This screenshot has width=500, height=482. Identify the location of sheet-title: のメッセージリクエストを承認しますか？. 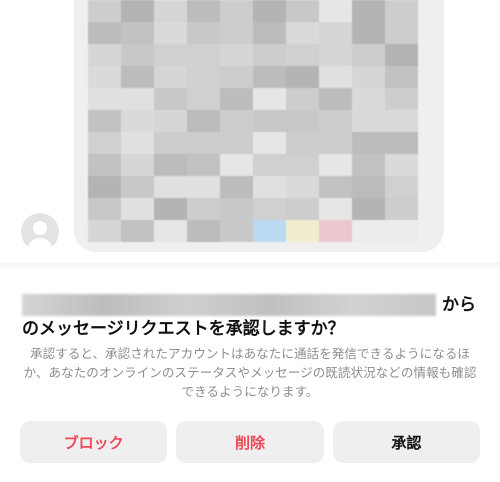
(183, 329).